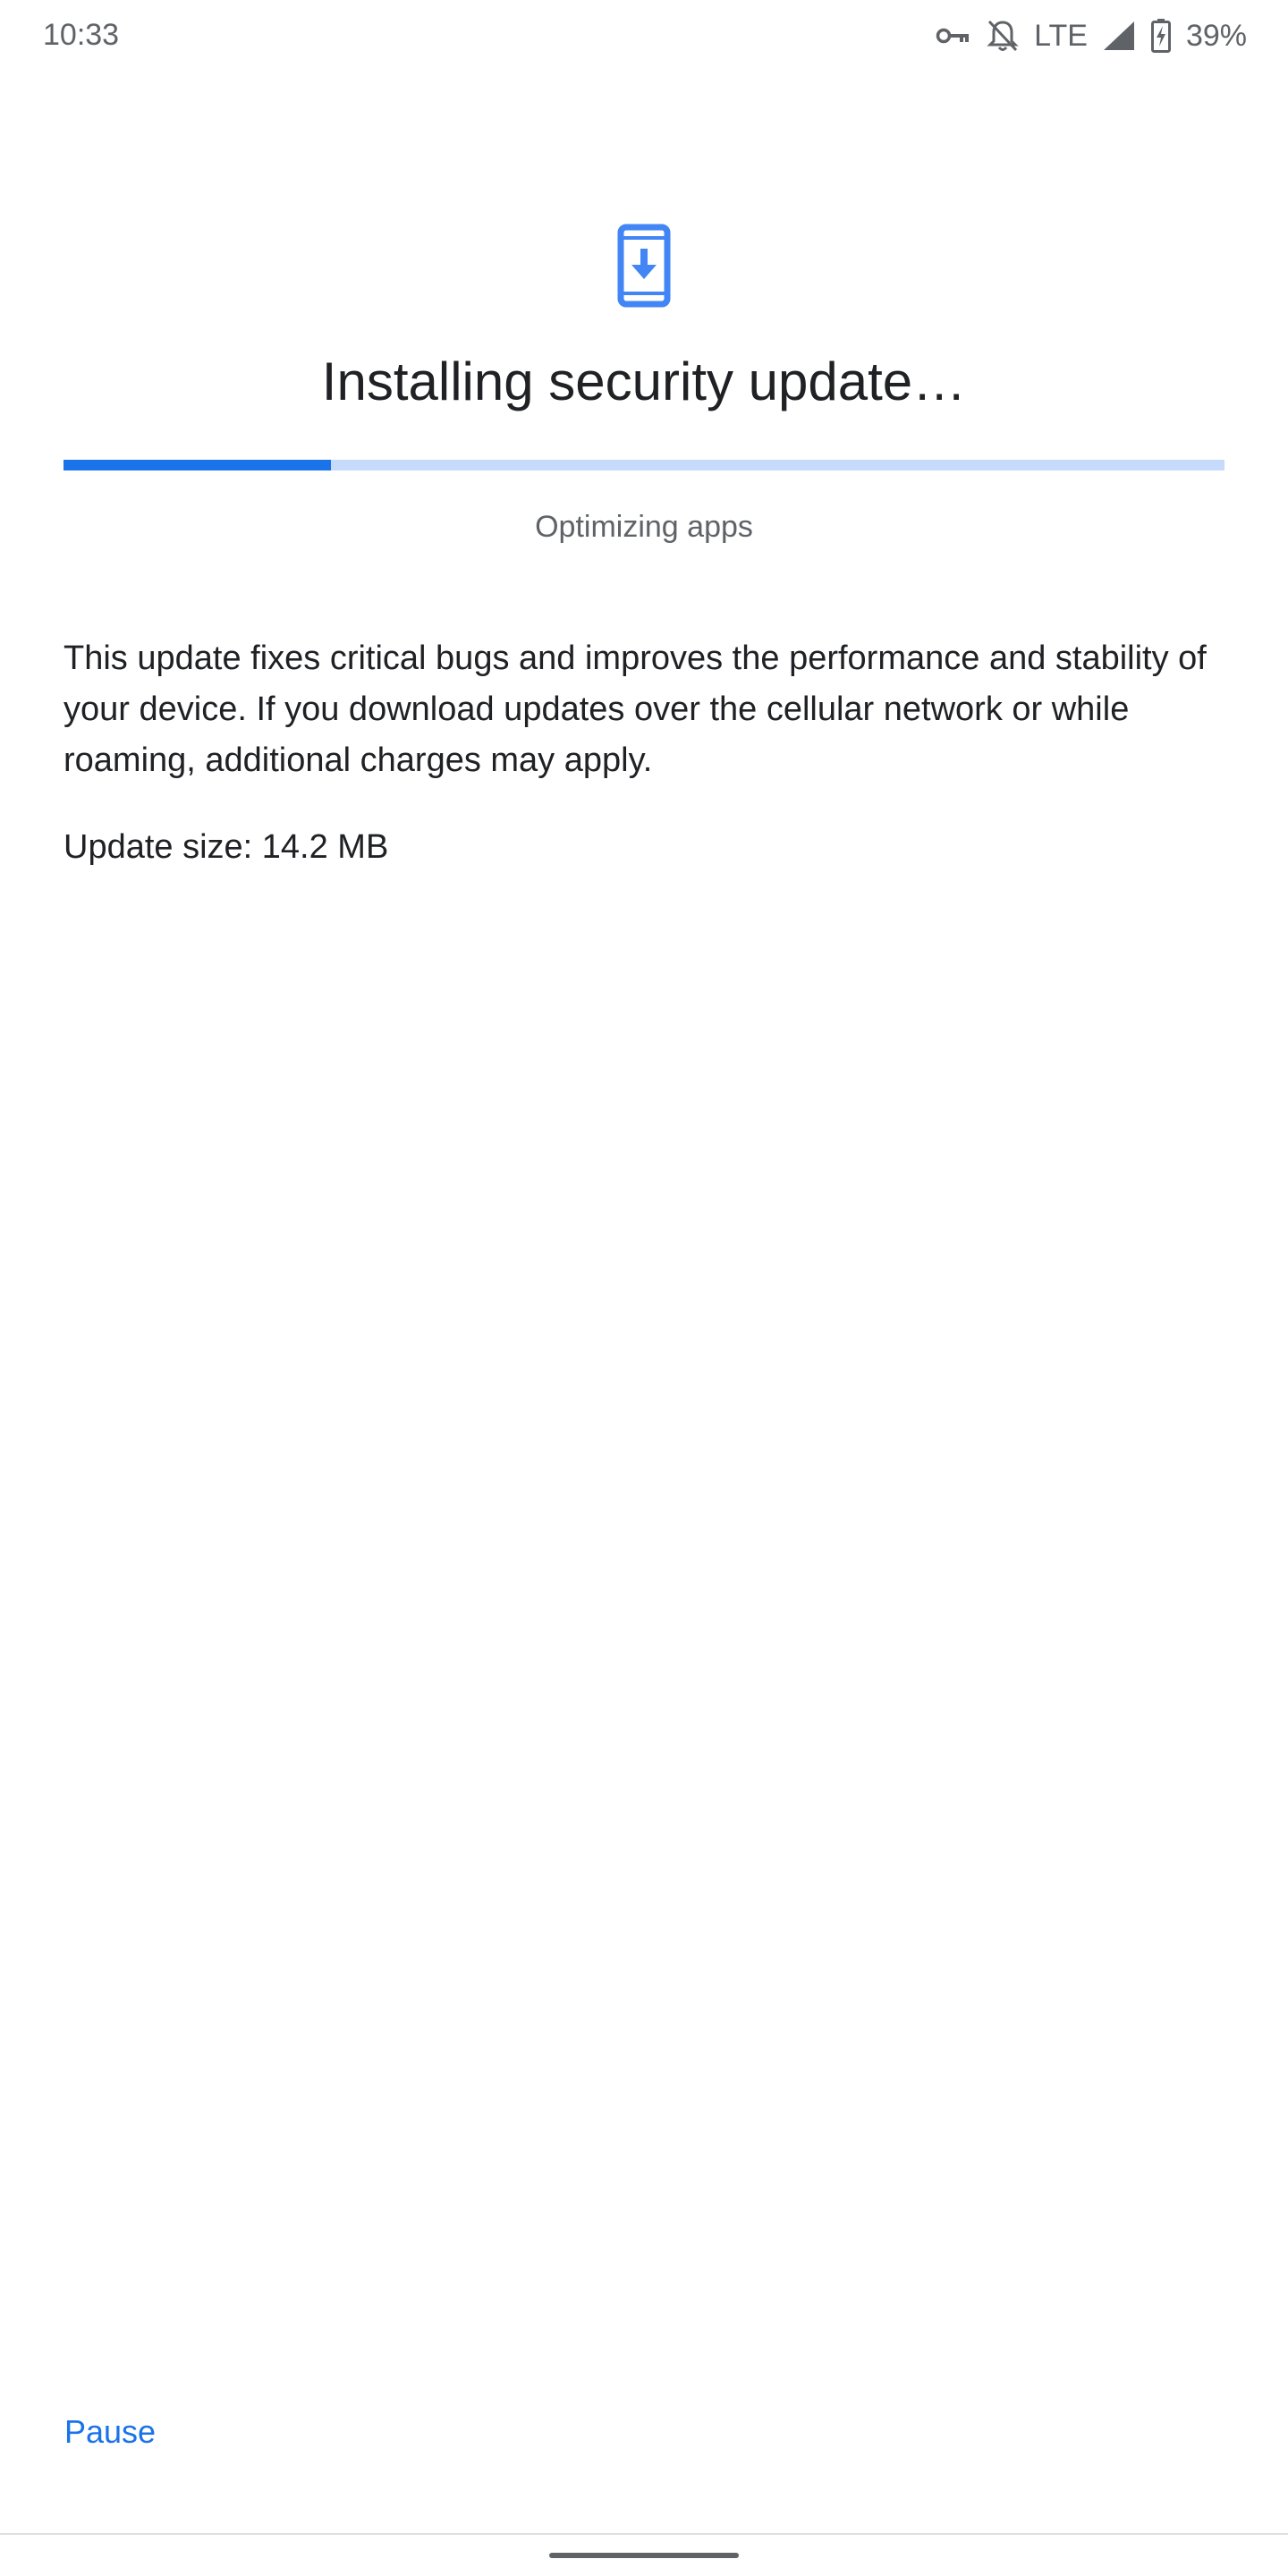  Describe the element at coordinates (226, 847) in the screenshot. I see `update-size-label: Update size: 14.2 MB` at that location.